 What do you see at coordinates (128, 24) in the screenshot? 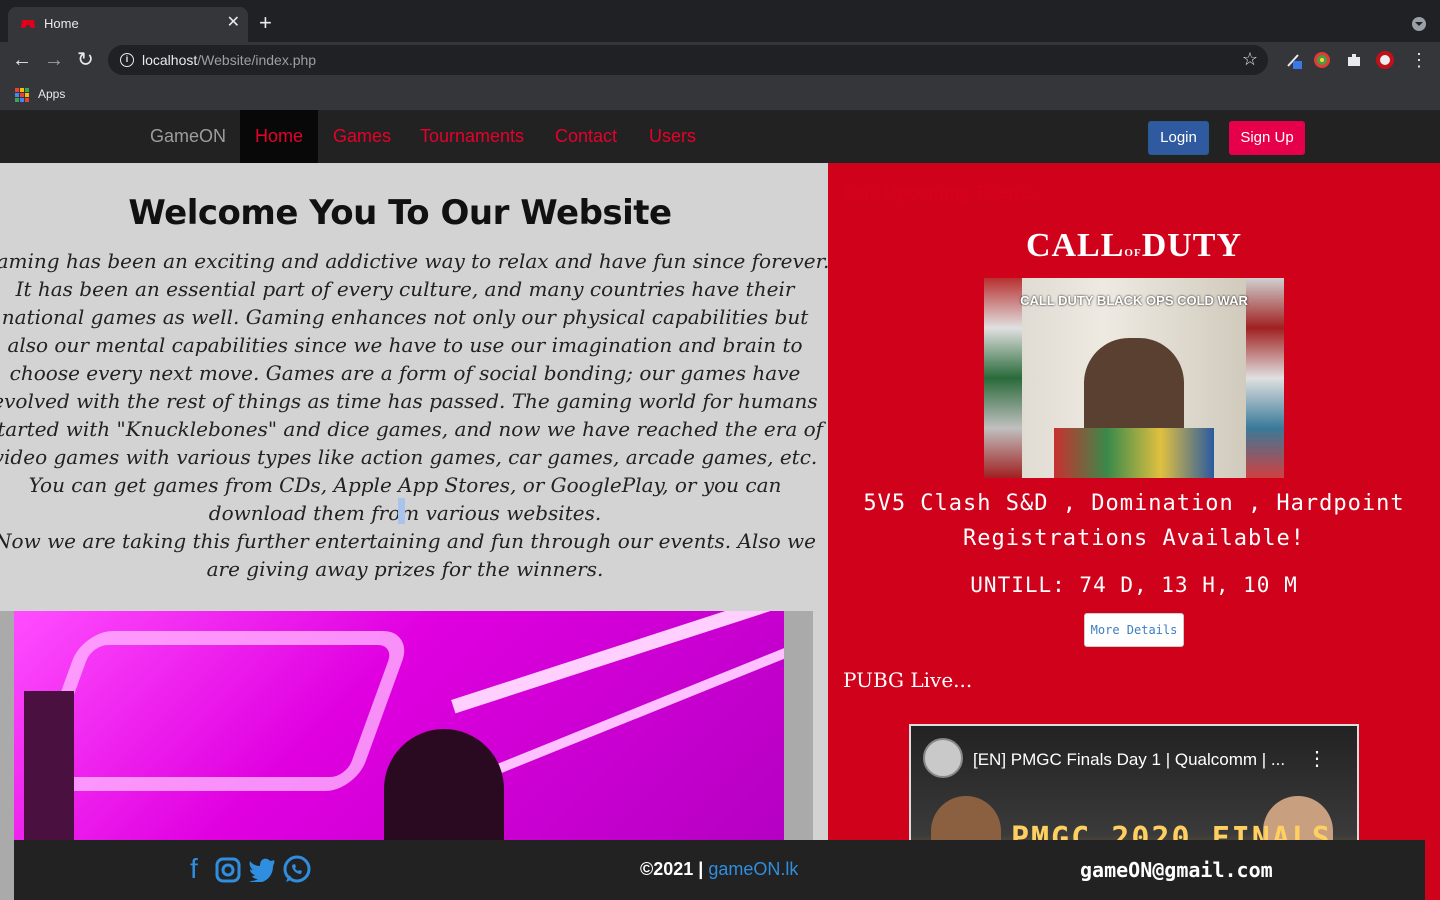
I see `browser-tab: Home ✕` at bounding box center [128, 24].